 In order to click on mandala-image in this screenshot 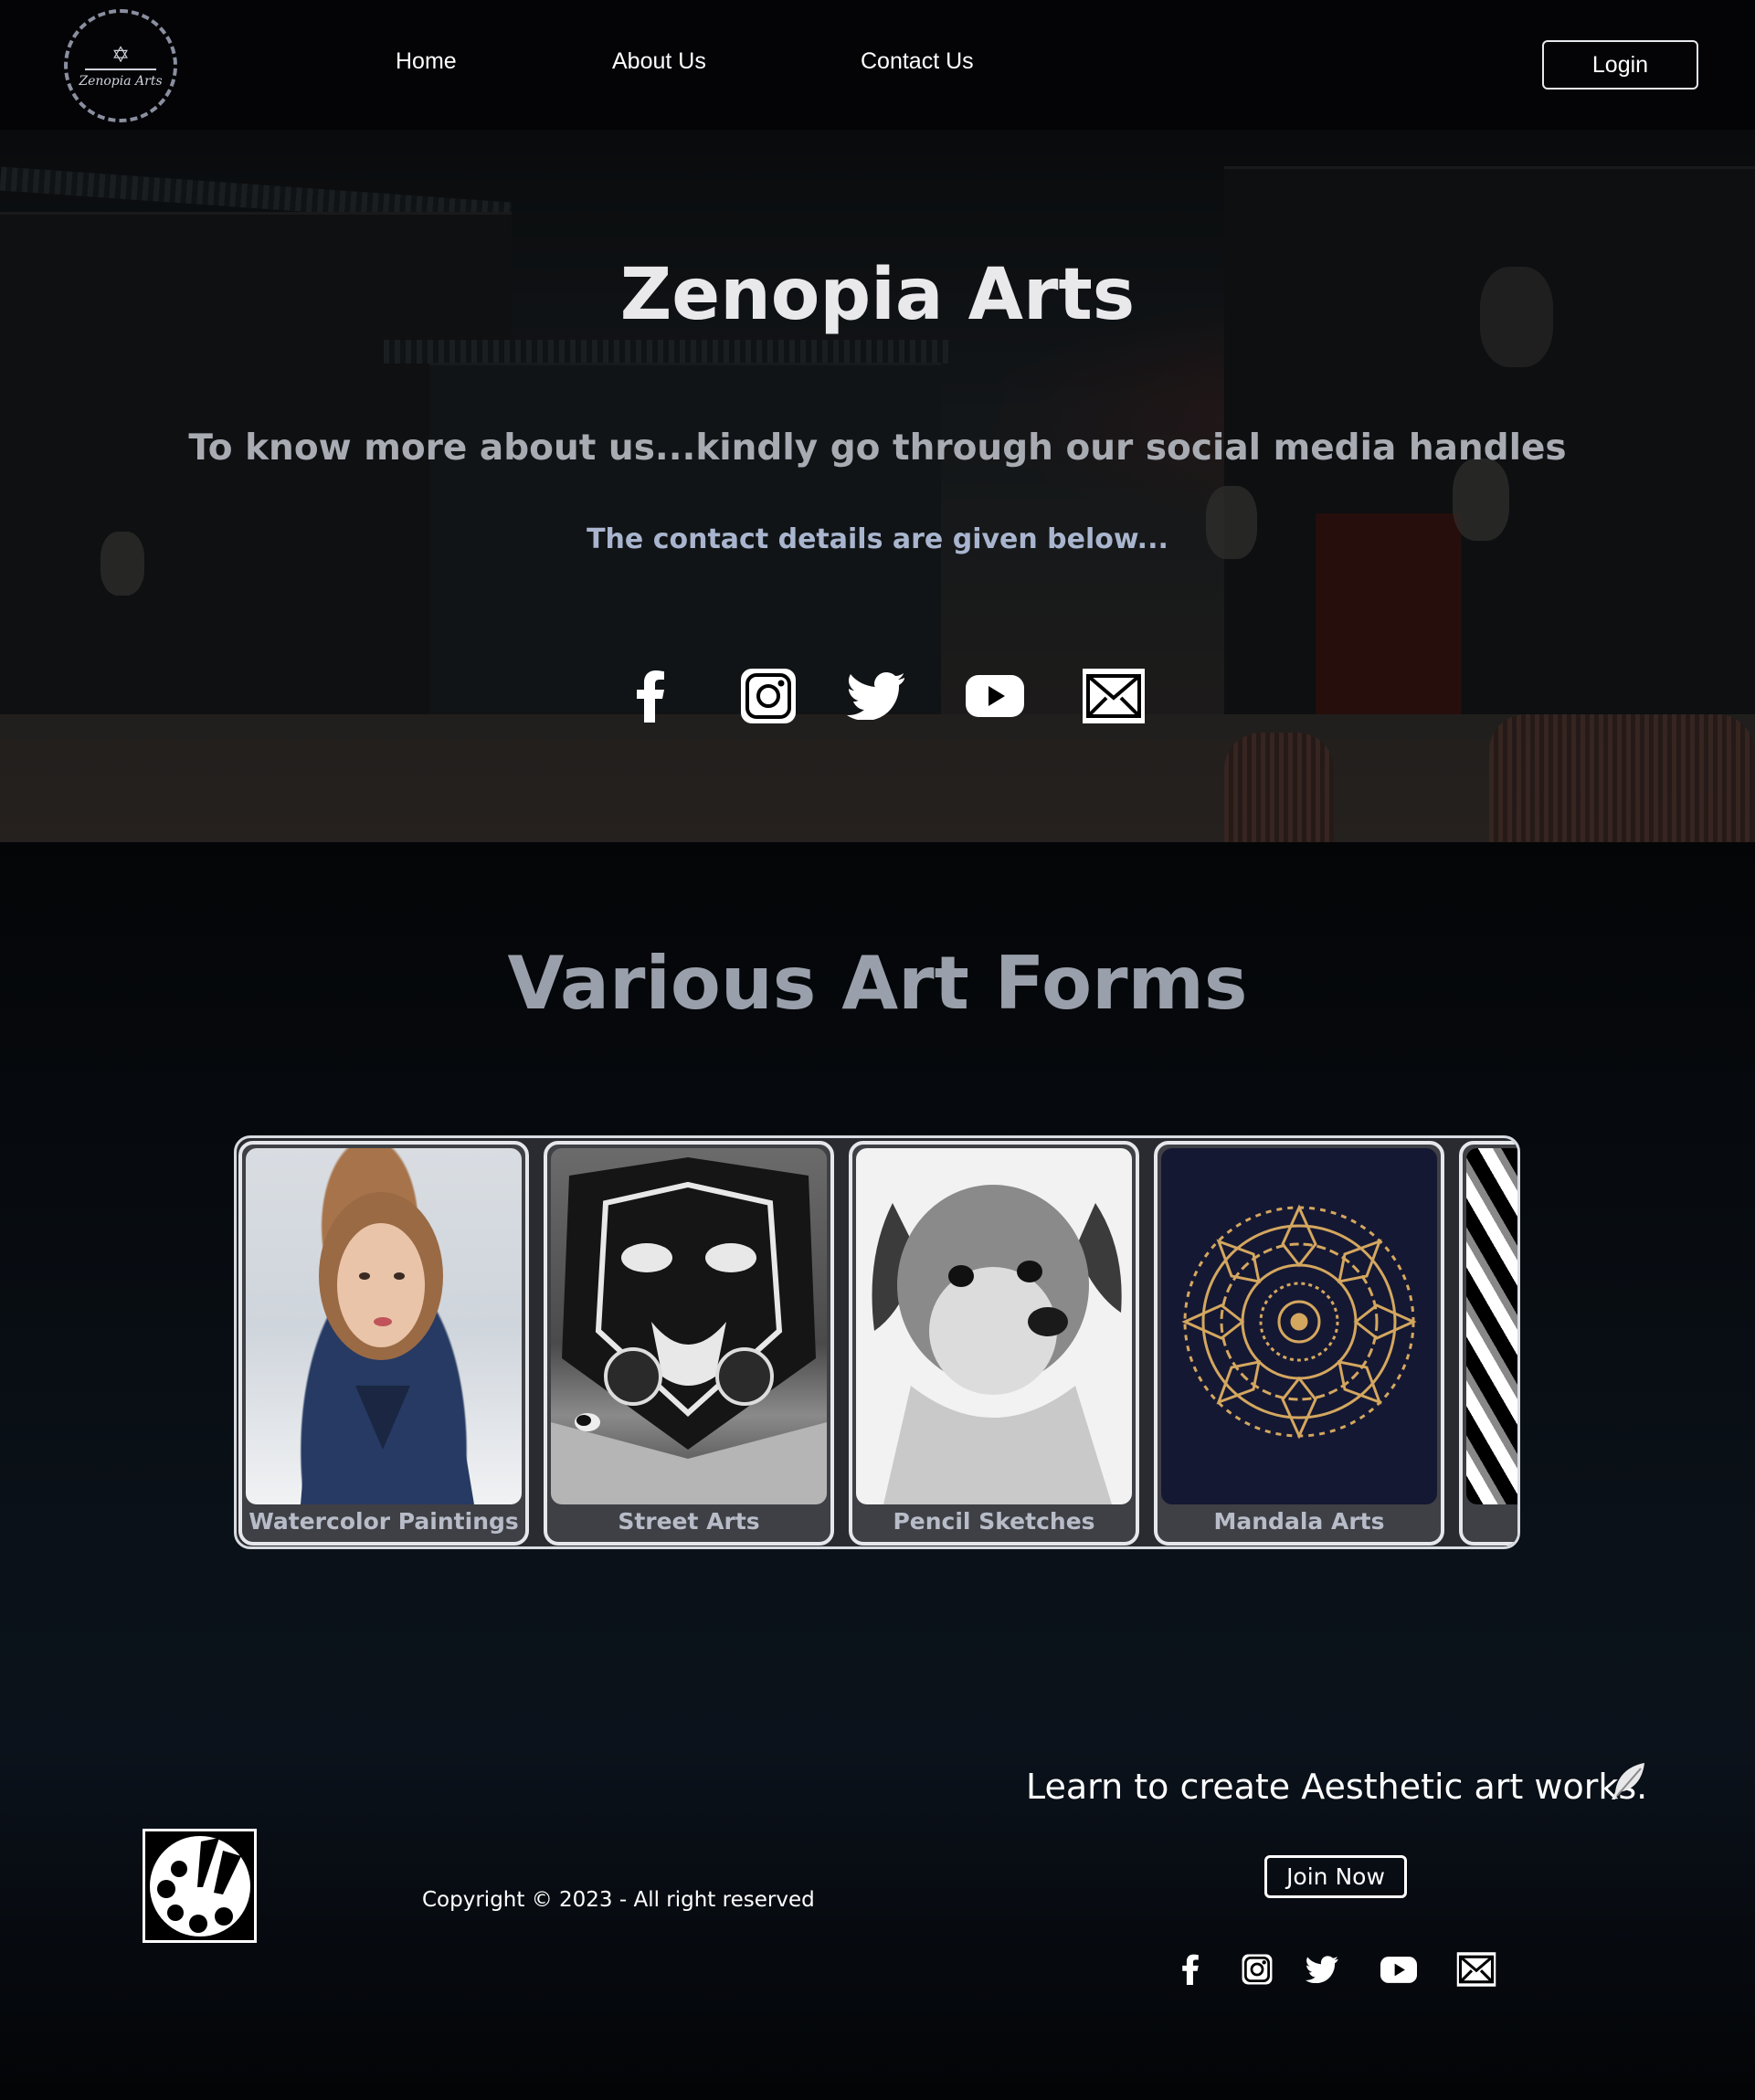, I will do `click(1299, 1326)`.